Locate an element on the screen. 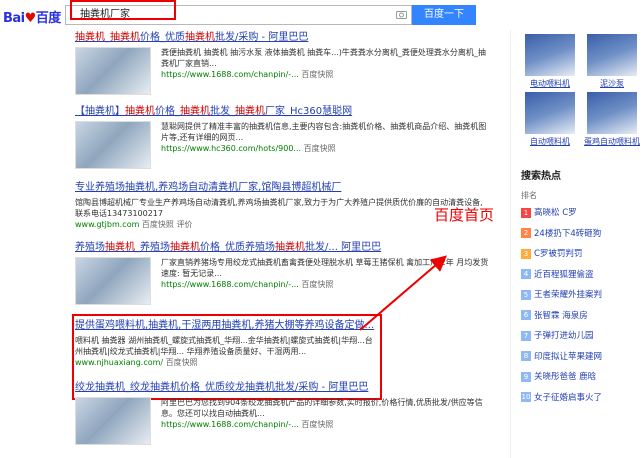 This screenshot has height=458, width=643. hot-search-title: 搜索热点 is located at coordinates (541, 176).